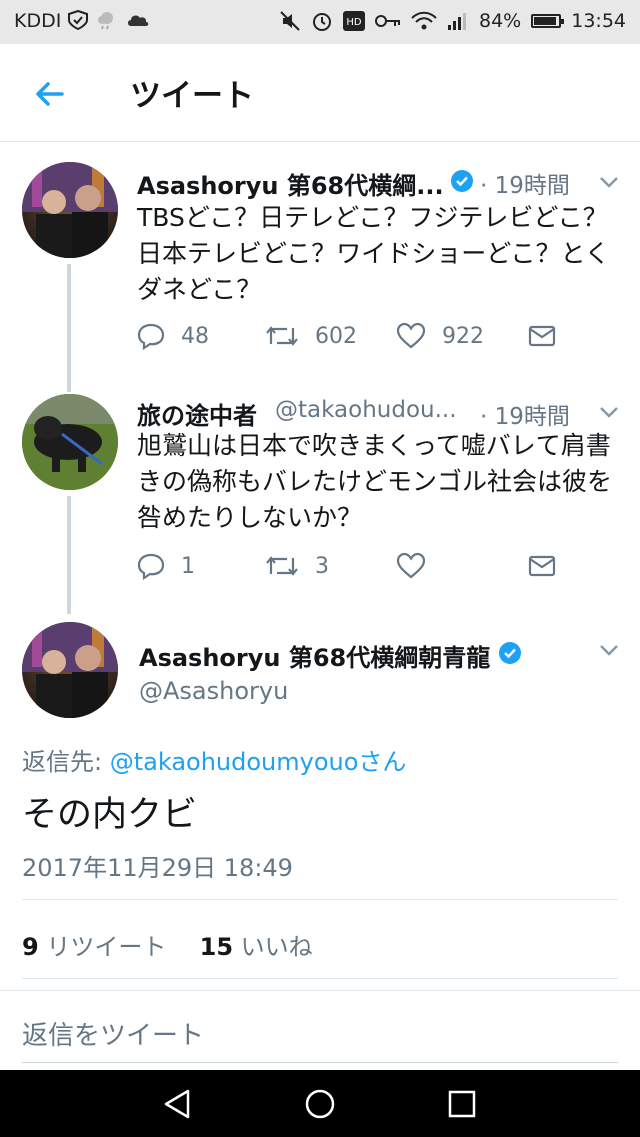  Describe the element at coordinates (188, 566) in the screenshot. I see `reply-count: 1` at that location.